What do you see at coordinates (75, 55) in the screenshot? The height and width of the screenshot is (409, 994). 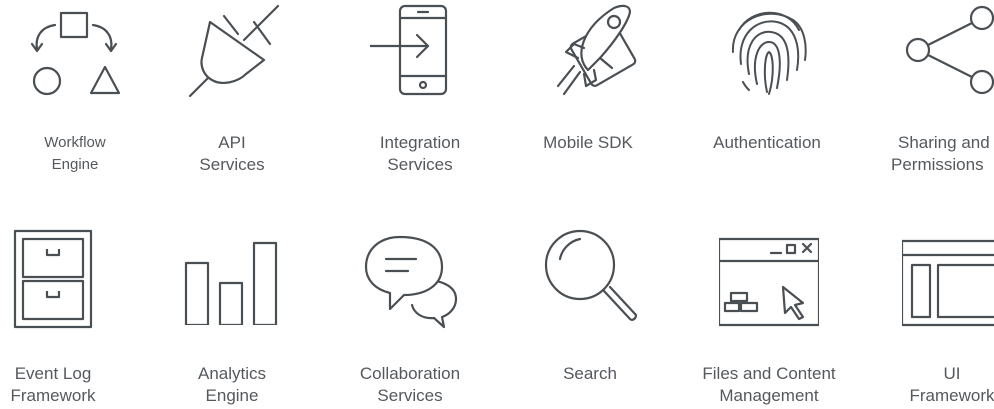 I see `workflow-icon` at bounding box center [75, 55].